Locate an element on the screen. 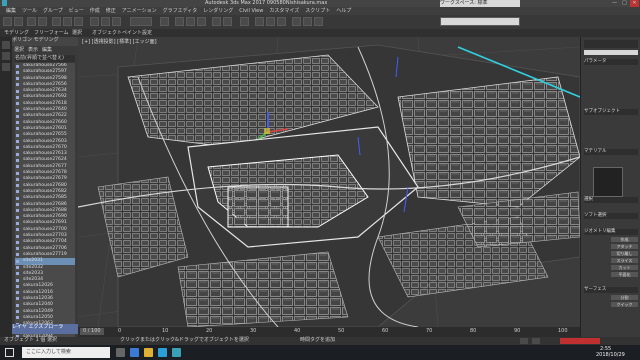 The width and height of the screenshot is (640, 360). menu-item-12: ヘルプ is located at coordinates (343, 11).